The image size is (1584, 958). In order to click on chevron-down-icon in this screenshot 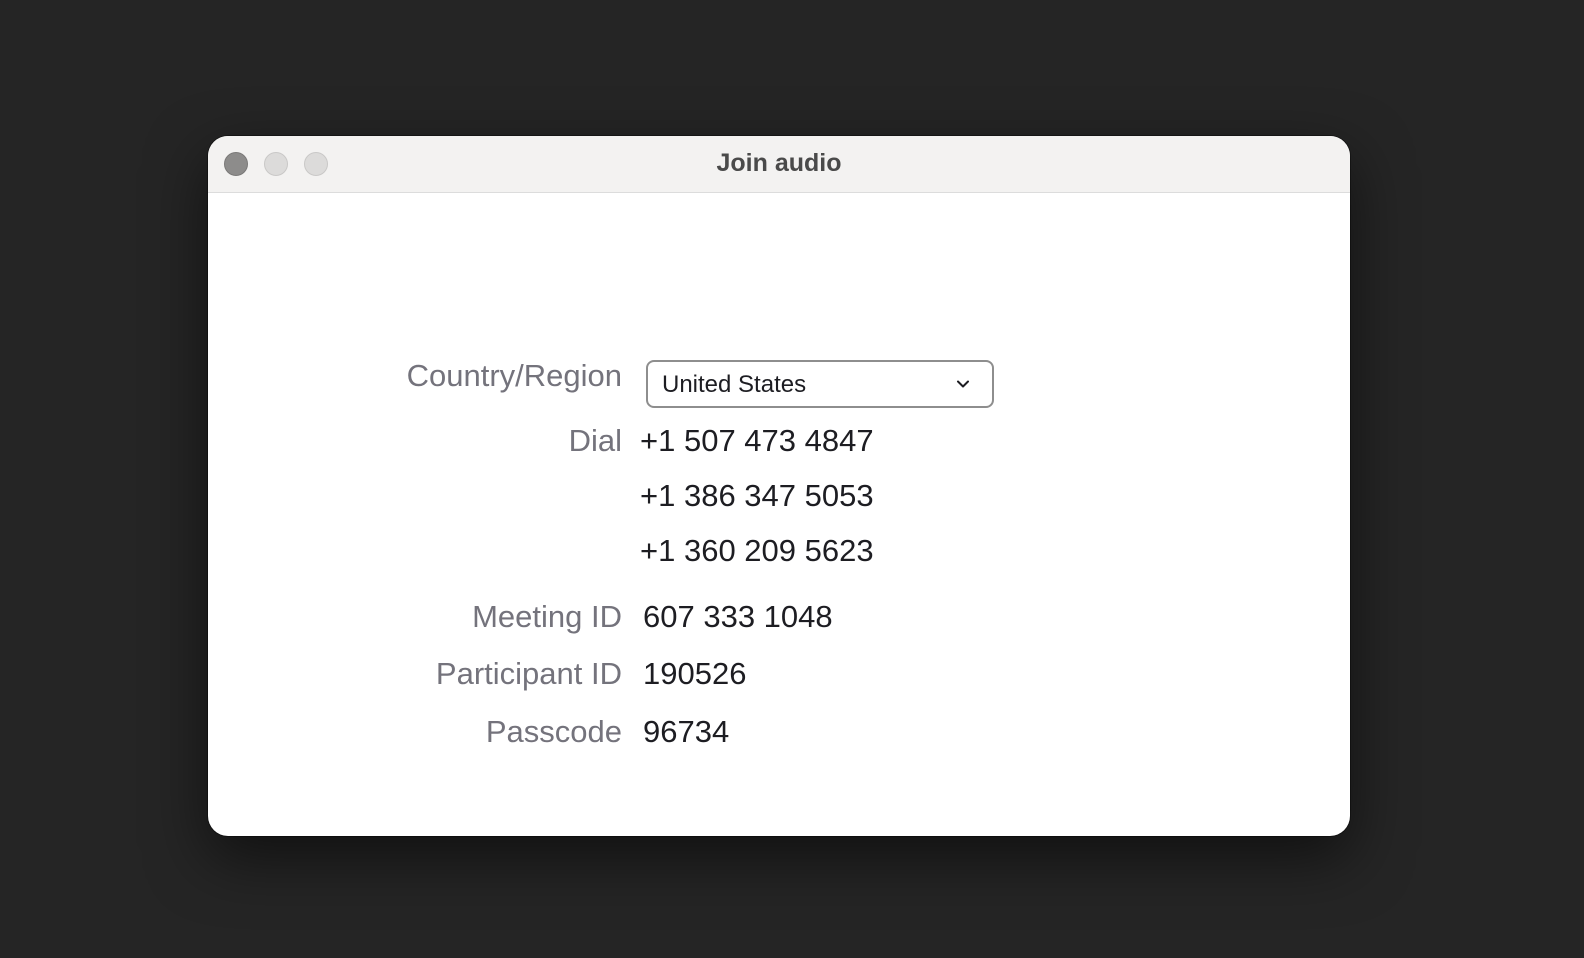, I will do `click(963, 384)`.